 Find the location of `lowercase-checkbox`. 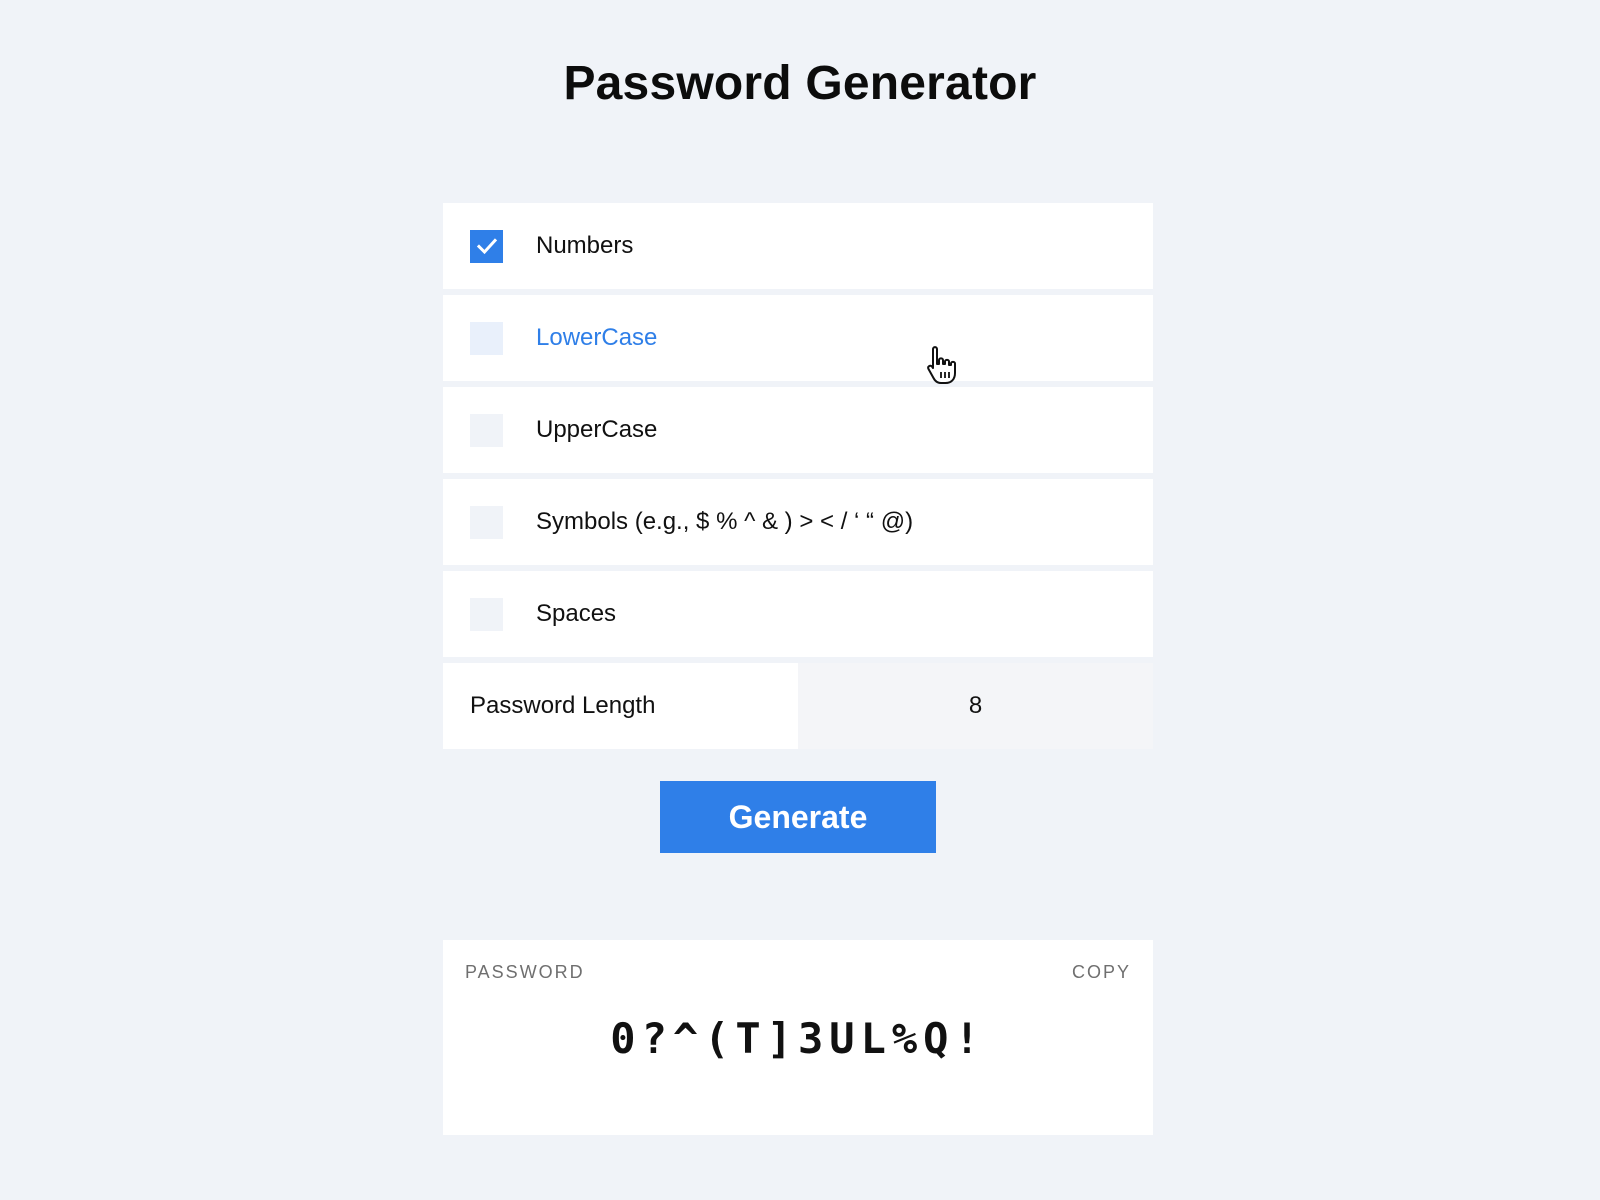

lowercase-checkbox is located at coordinates (486, 338).